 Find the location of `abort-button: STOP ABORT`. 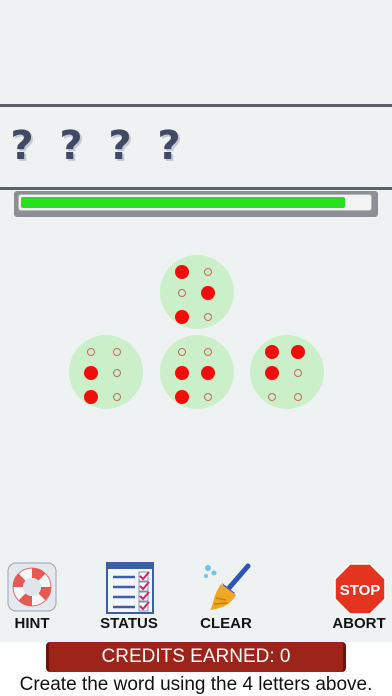

abort-button: STOP ABORT is located at coordinates (357, 596).